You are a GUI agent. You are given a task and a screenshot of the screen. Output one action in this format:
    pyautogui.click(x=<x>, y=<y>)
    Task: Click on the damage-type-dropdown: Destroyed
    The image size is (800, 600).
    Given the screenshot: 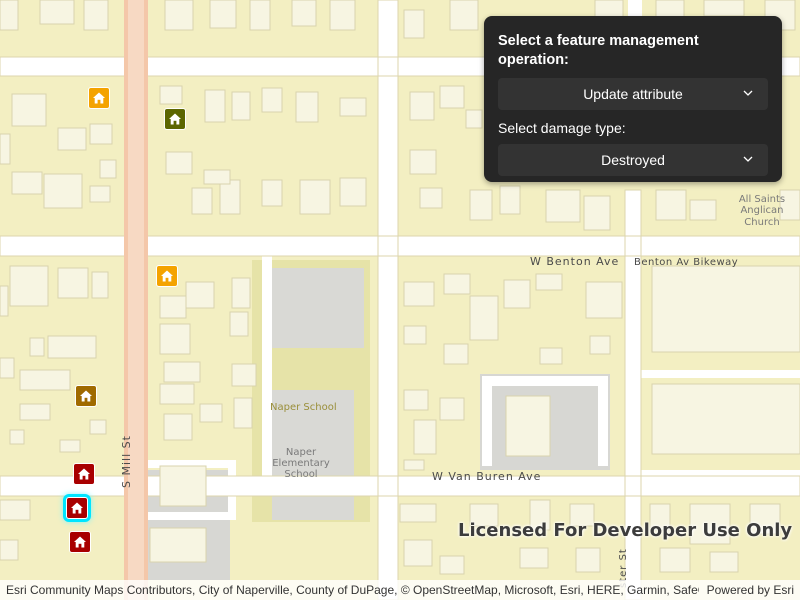 What is the action you would take?
    pyautogui.click(x=633, y=160)
    